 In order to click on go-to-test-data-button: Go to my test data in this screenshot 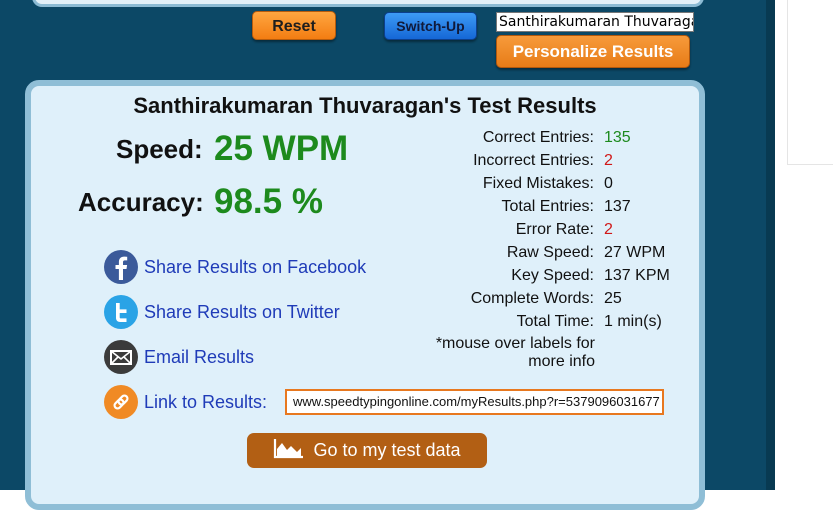, I will do `click(367, 450)`.